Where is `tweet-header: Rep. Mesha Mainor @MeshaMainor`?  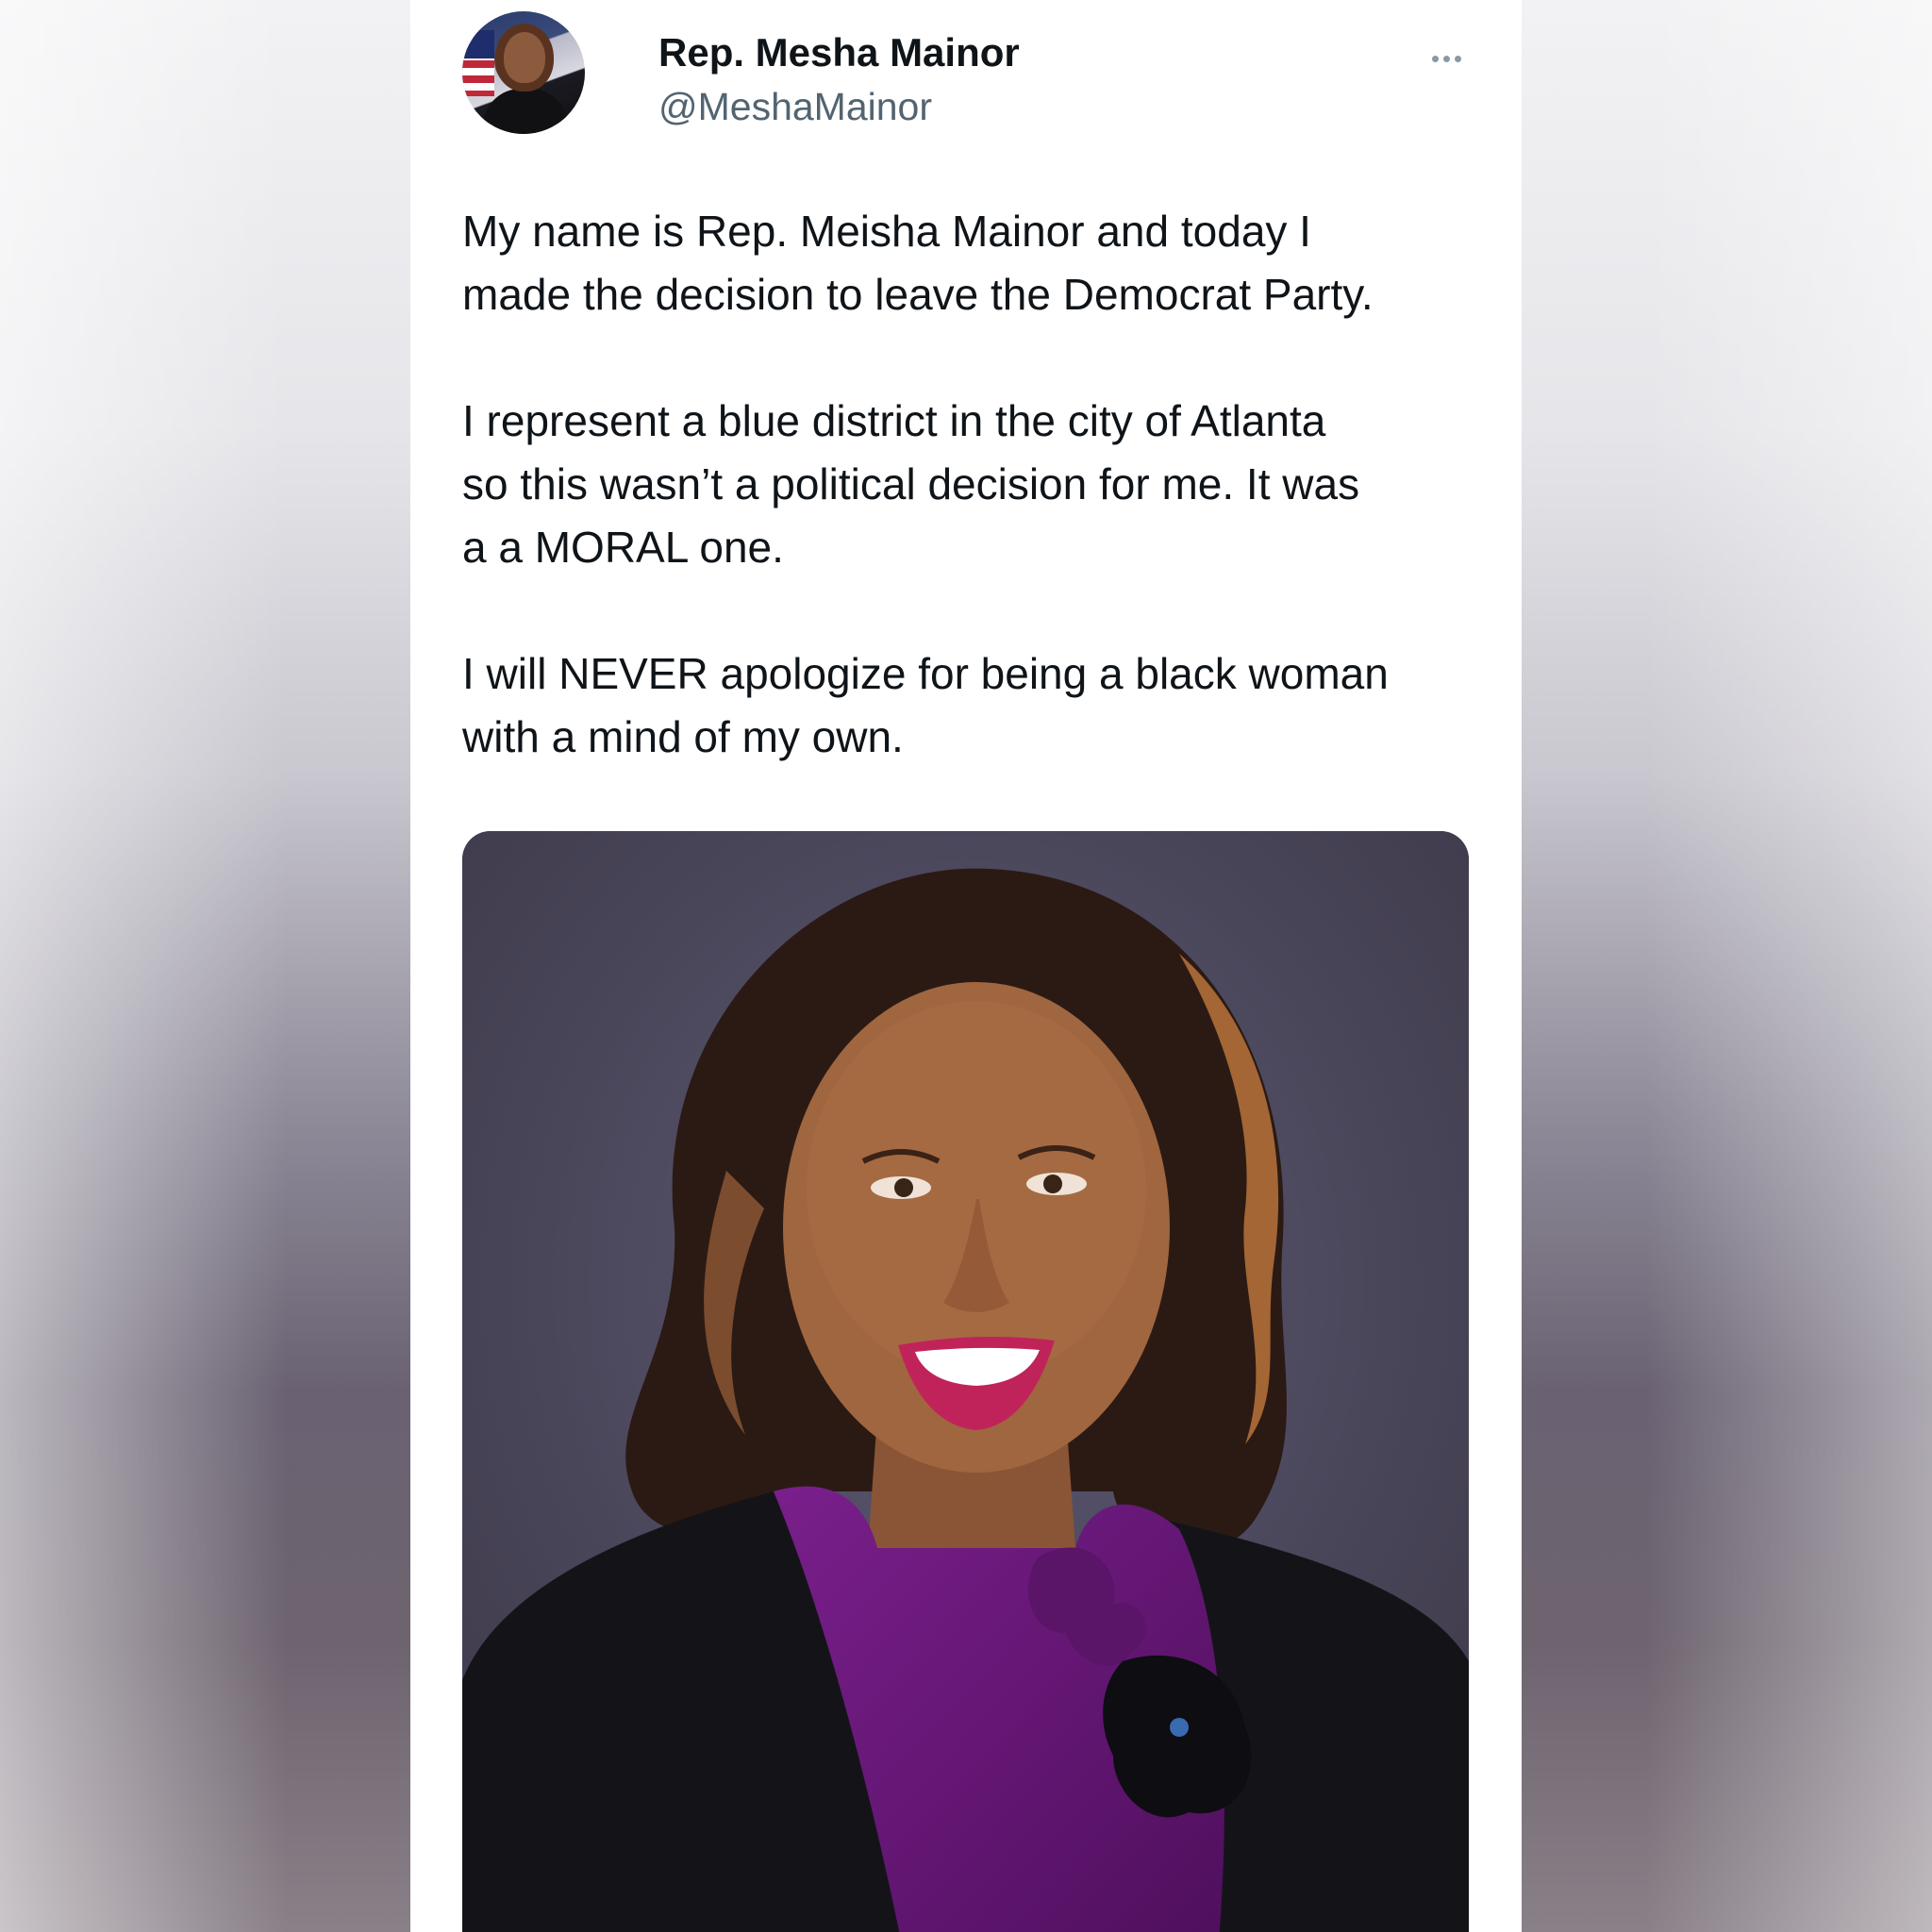
tweet-header: Rep. Mesha Mainor @MeshaMainor is located at coordinates (966, 73).